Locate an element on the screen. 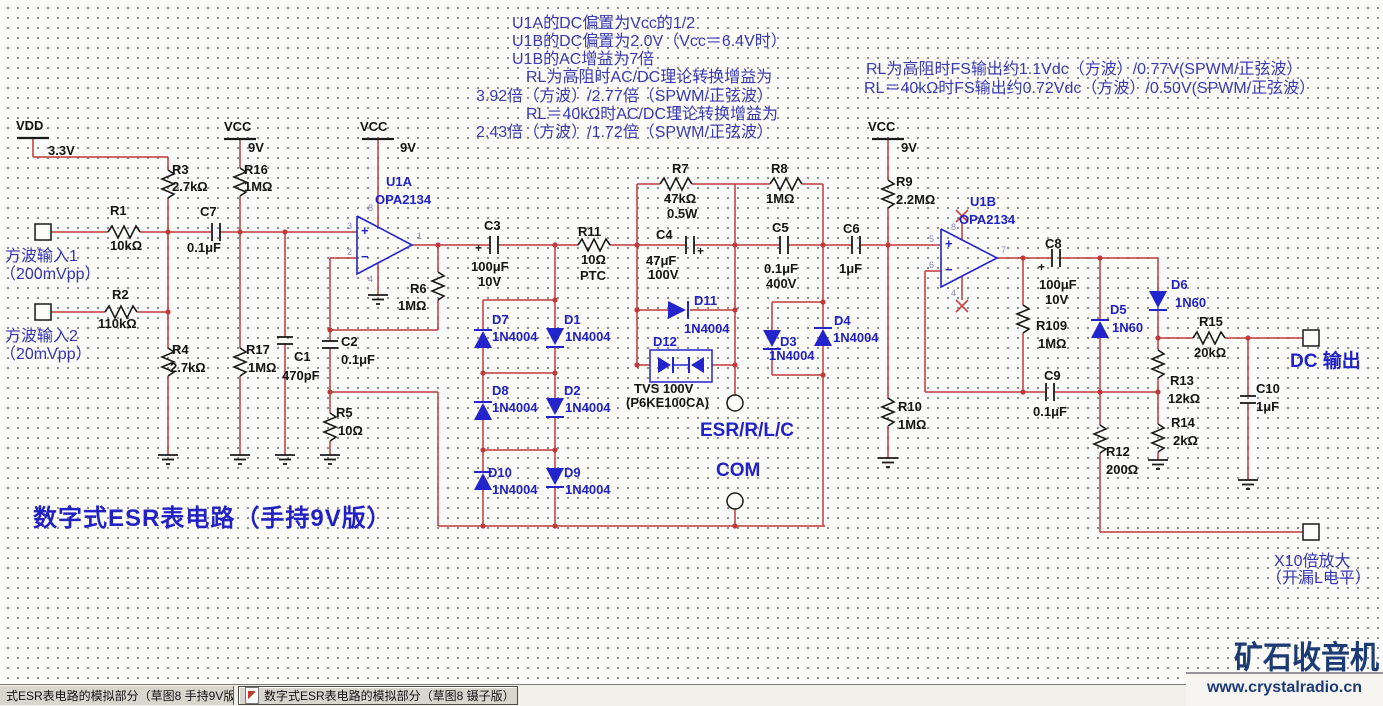 The image size is (1383, 706). schematic-page-icon is located at coordinates (252, 695).